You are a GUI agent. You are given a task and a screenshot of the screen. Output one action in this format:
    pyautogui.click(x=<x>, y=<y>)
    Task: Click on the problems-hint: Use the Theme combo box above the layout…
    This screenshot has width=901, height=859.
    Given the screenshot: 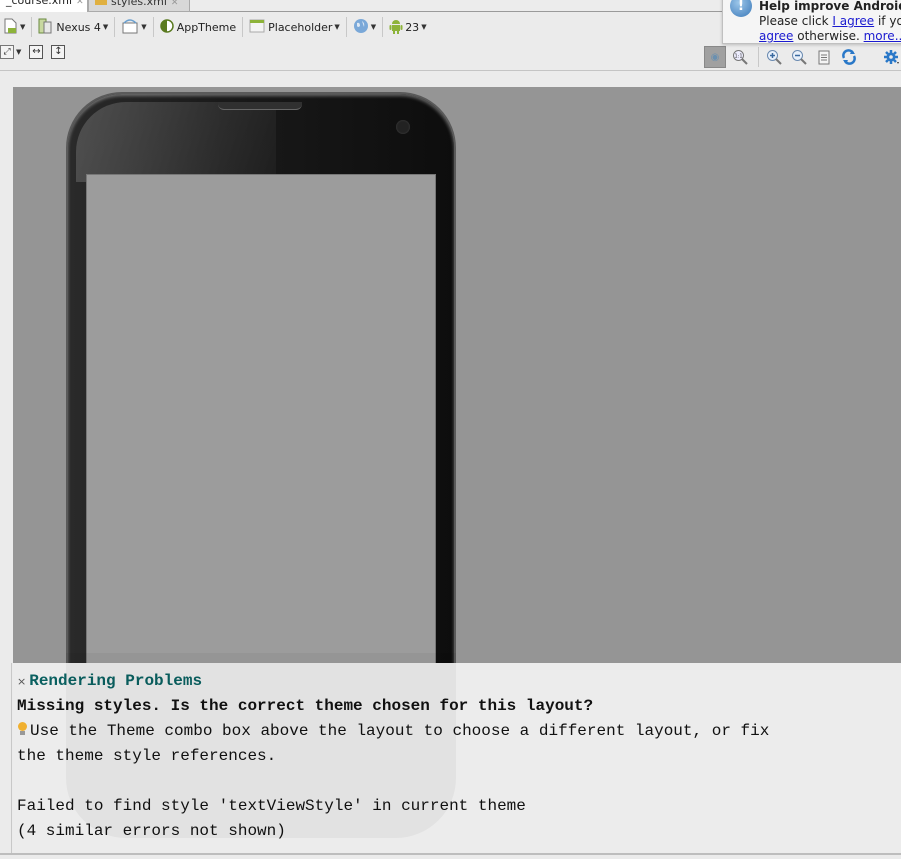 What is the action you would take?
    pyautogui.click(x=400, y=731)
    